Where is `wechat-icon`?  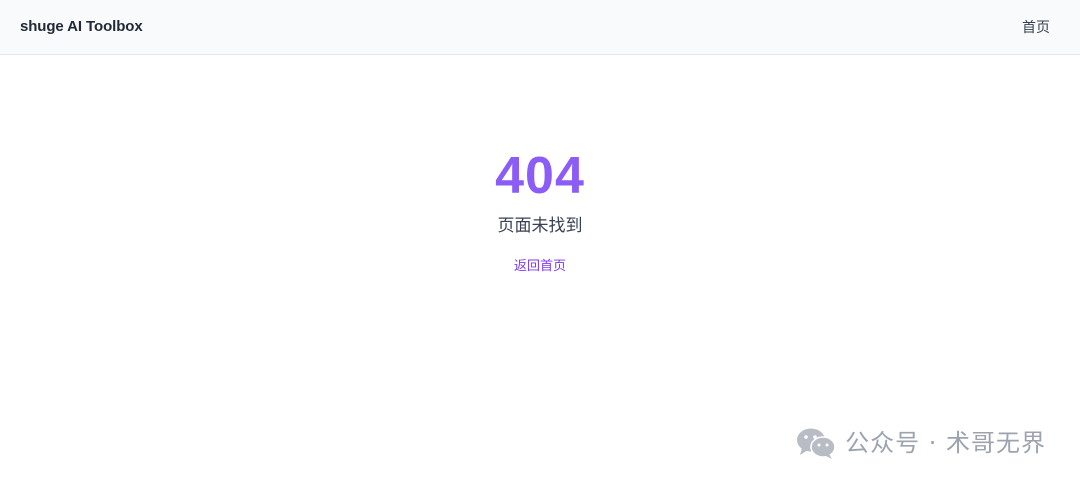
wechat-icon is located at coordinates (816, 443).